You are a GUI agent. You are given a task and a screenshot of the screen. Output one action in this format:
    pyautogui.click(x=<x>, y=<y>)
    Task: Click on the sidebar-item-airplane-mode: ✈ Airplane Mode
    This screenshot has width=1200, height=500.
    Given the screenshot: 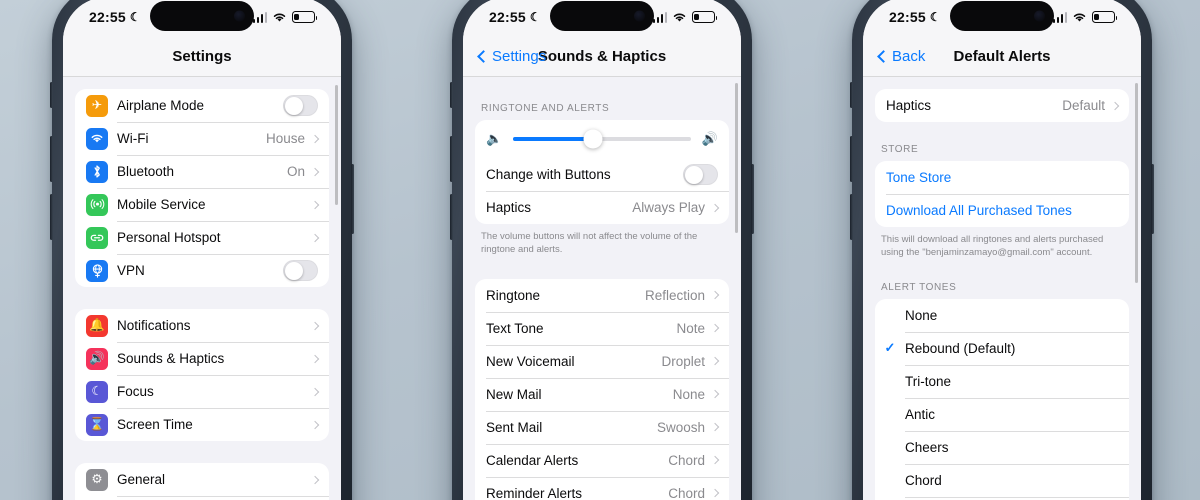 What is the action you would take?
    pyautogui.click(x=202, y=105)
    